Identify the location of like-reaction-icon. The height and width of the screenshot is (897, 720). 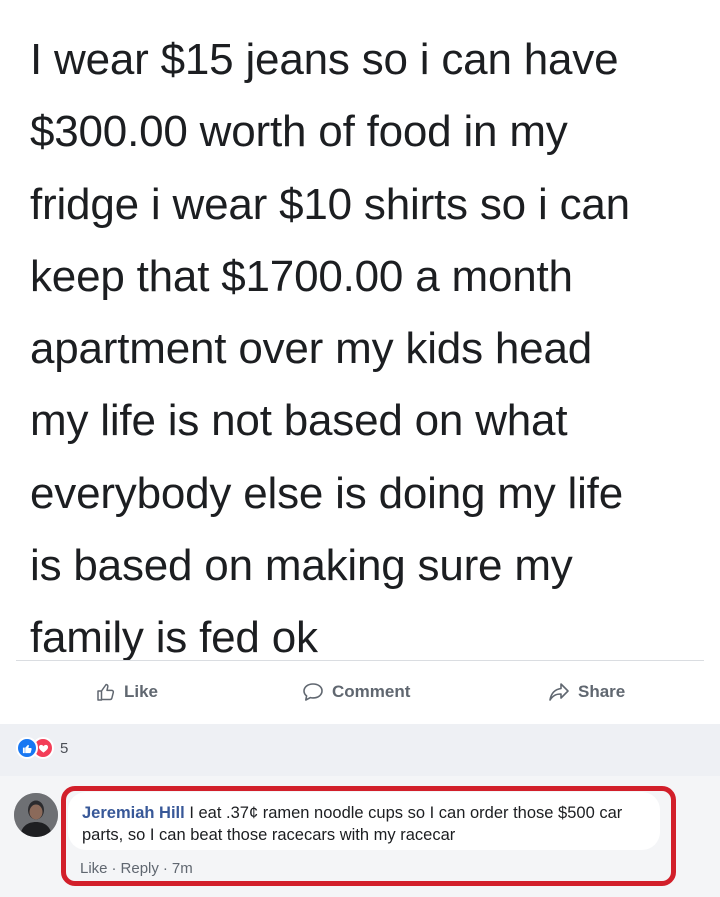
(27, 748).